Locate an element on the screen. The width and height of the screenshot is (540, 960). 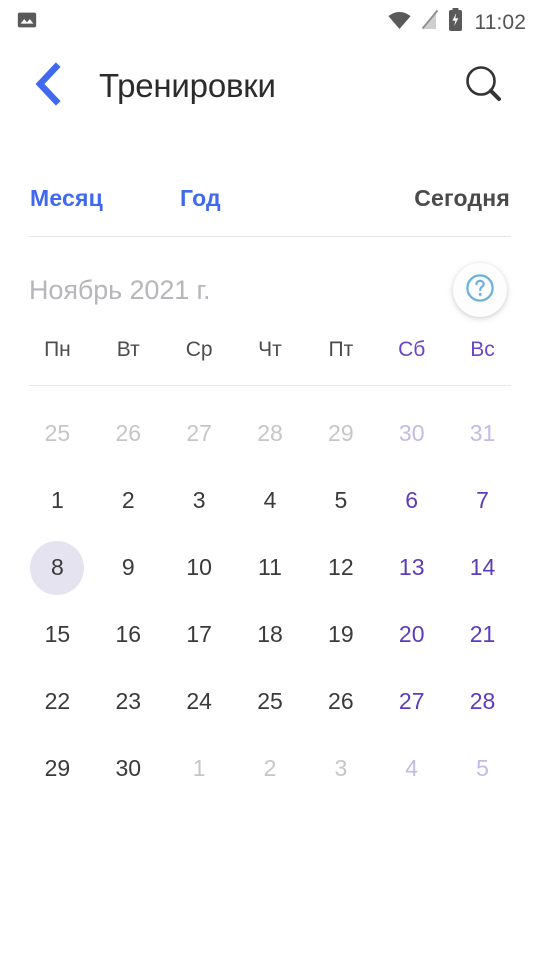
calendar-day-number: 21 is located at coordinates (482, 634).